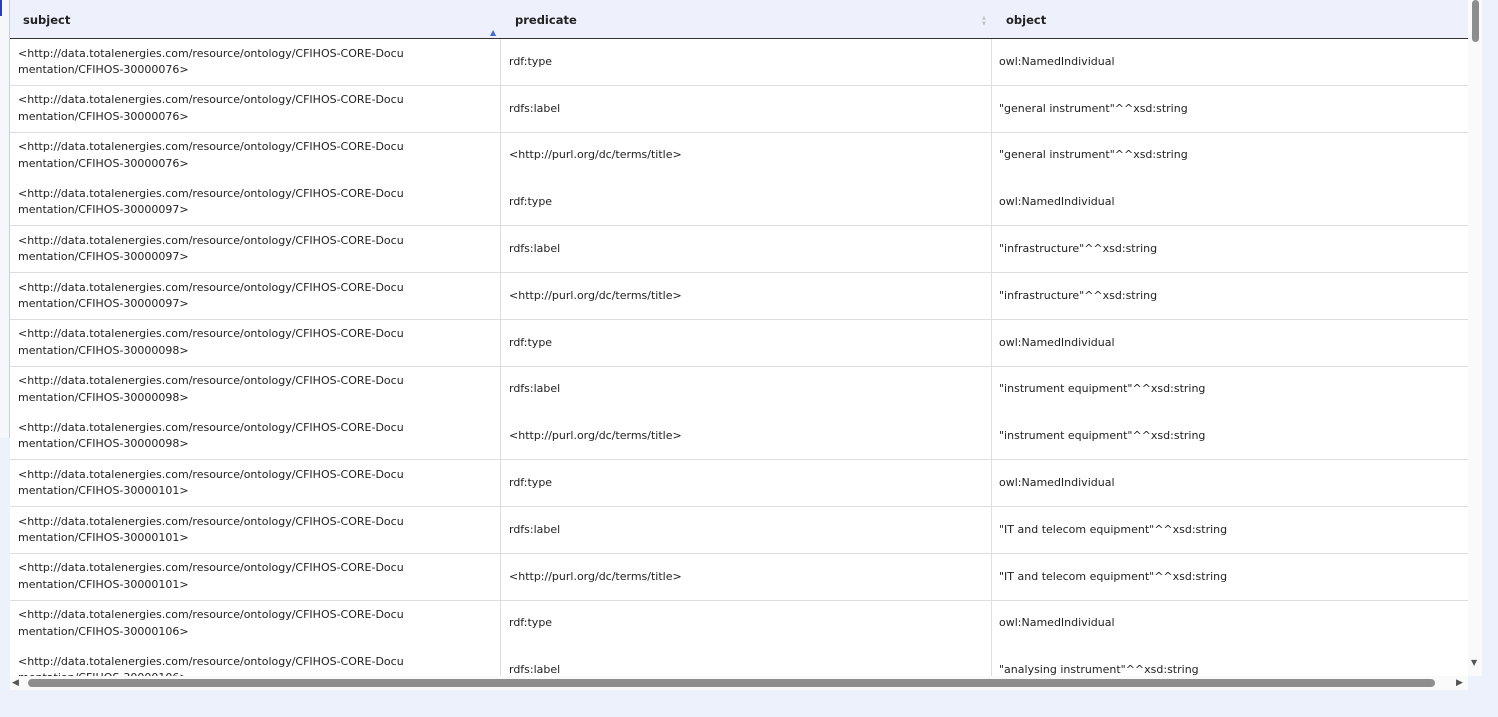  I want to click on column-header-label: object, so click(1026, 20).